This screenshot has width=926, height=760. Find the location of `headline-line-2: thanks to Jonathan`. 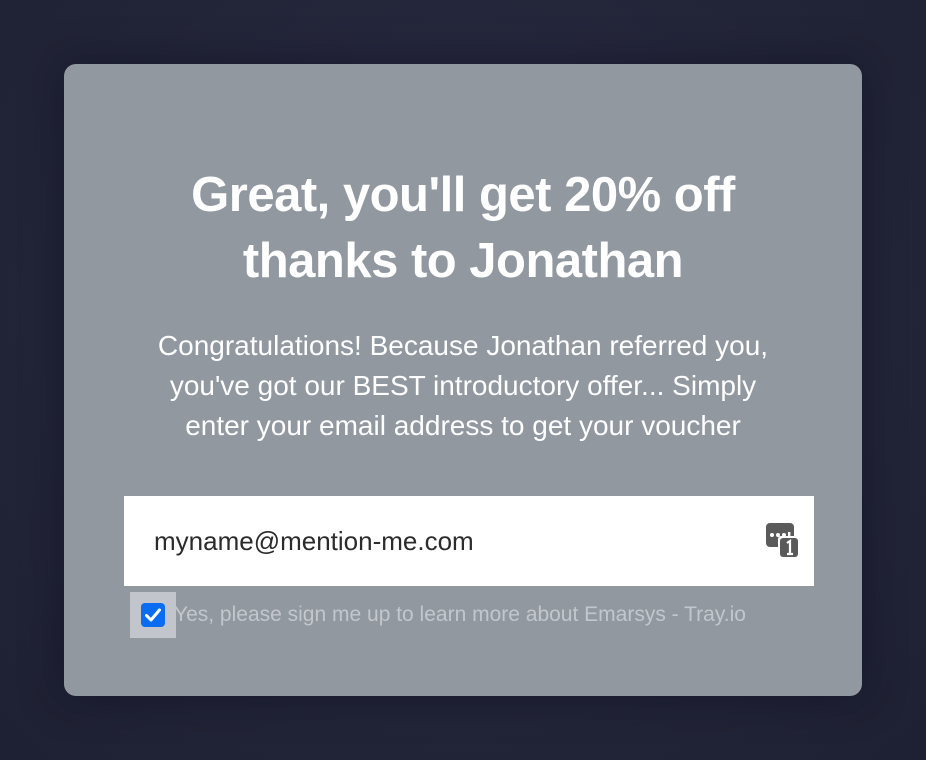

headline-line-2: thanks to Jonathan is located at coordinates (463, 261).